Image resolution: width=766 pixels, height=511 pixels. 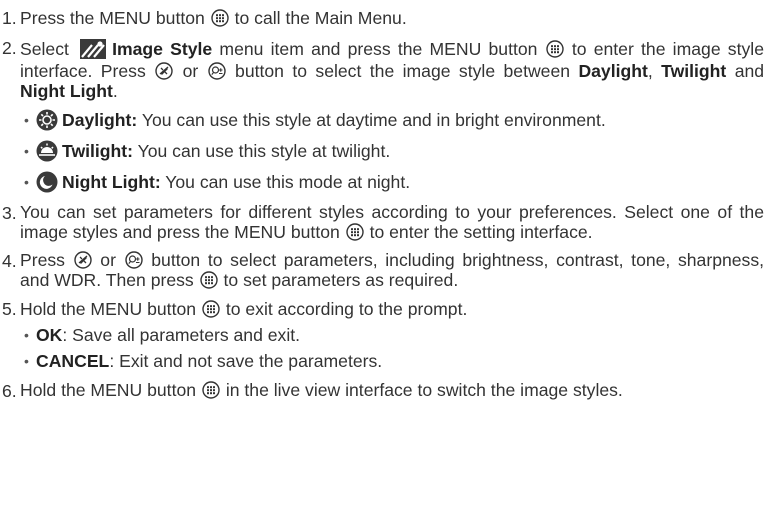 I want to click on style-description: You can use this mode at night., so click(x=288, y=182).